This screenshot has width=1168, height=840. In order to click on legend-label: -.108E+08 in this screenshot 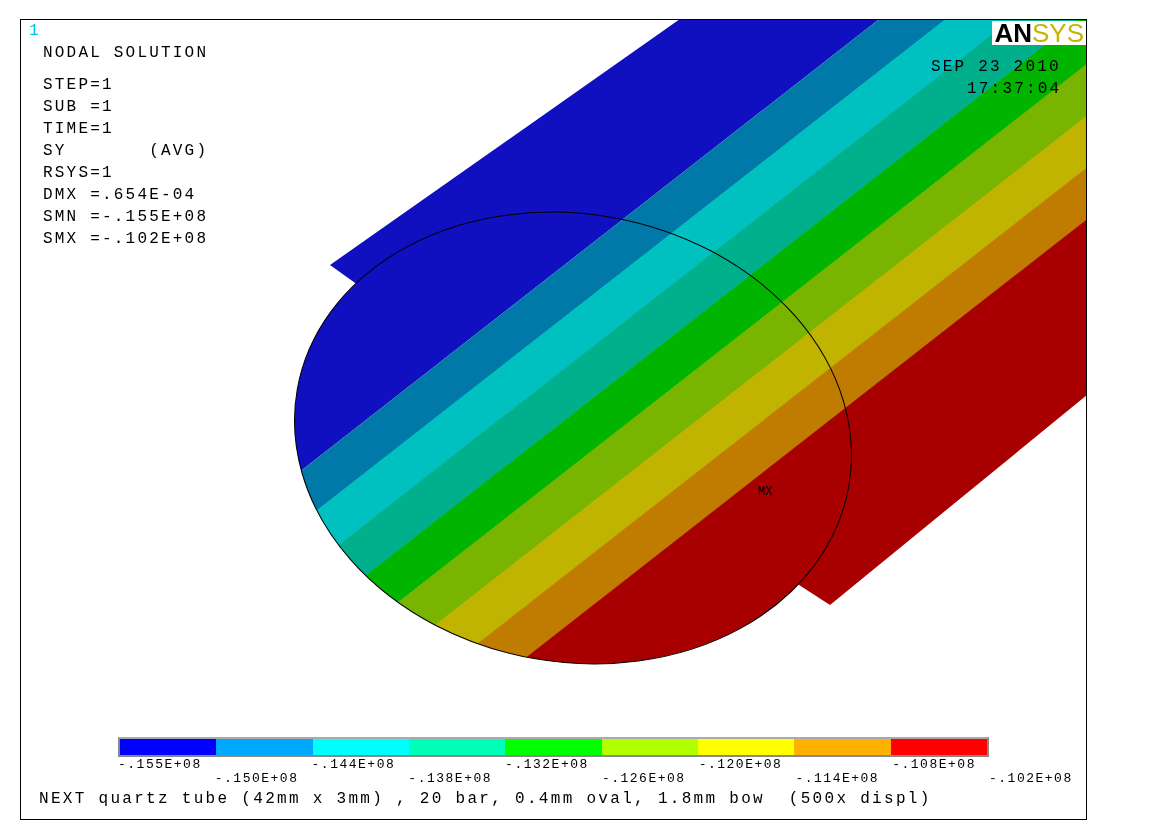, I will do `click(934, 764)`.